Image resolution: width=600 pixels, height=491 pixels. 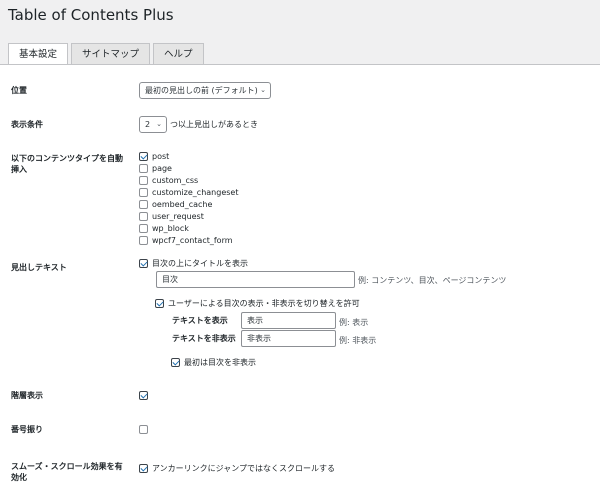 I want to click on numbering-checkbox, so click(x=143, y=429).